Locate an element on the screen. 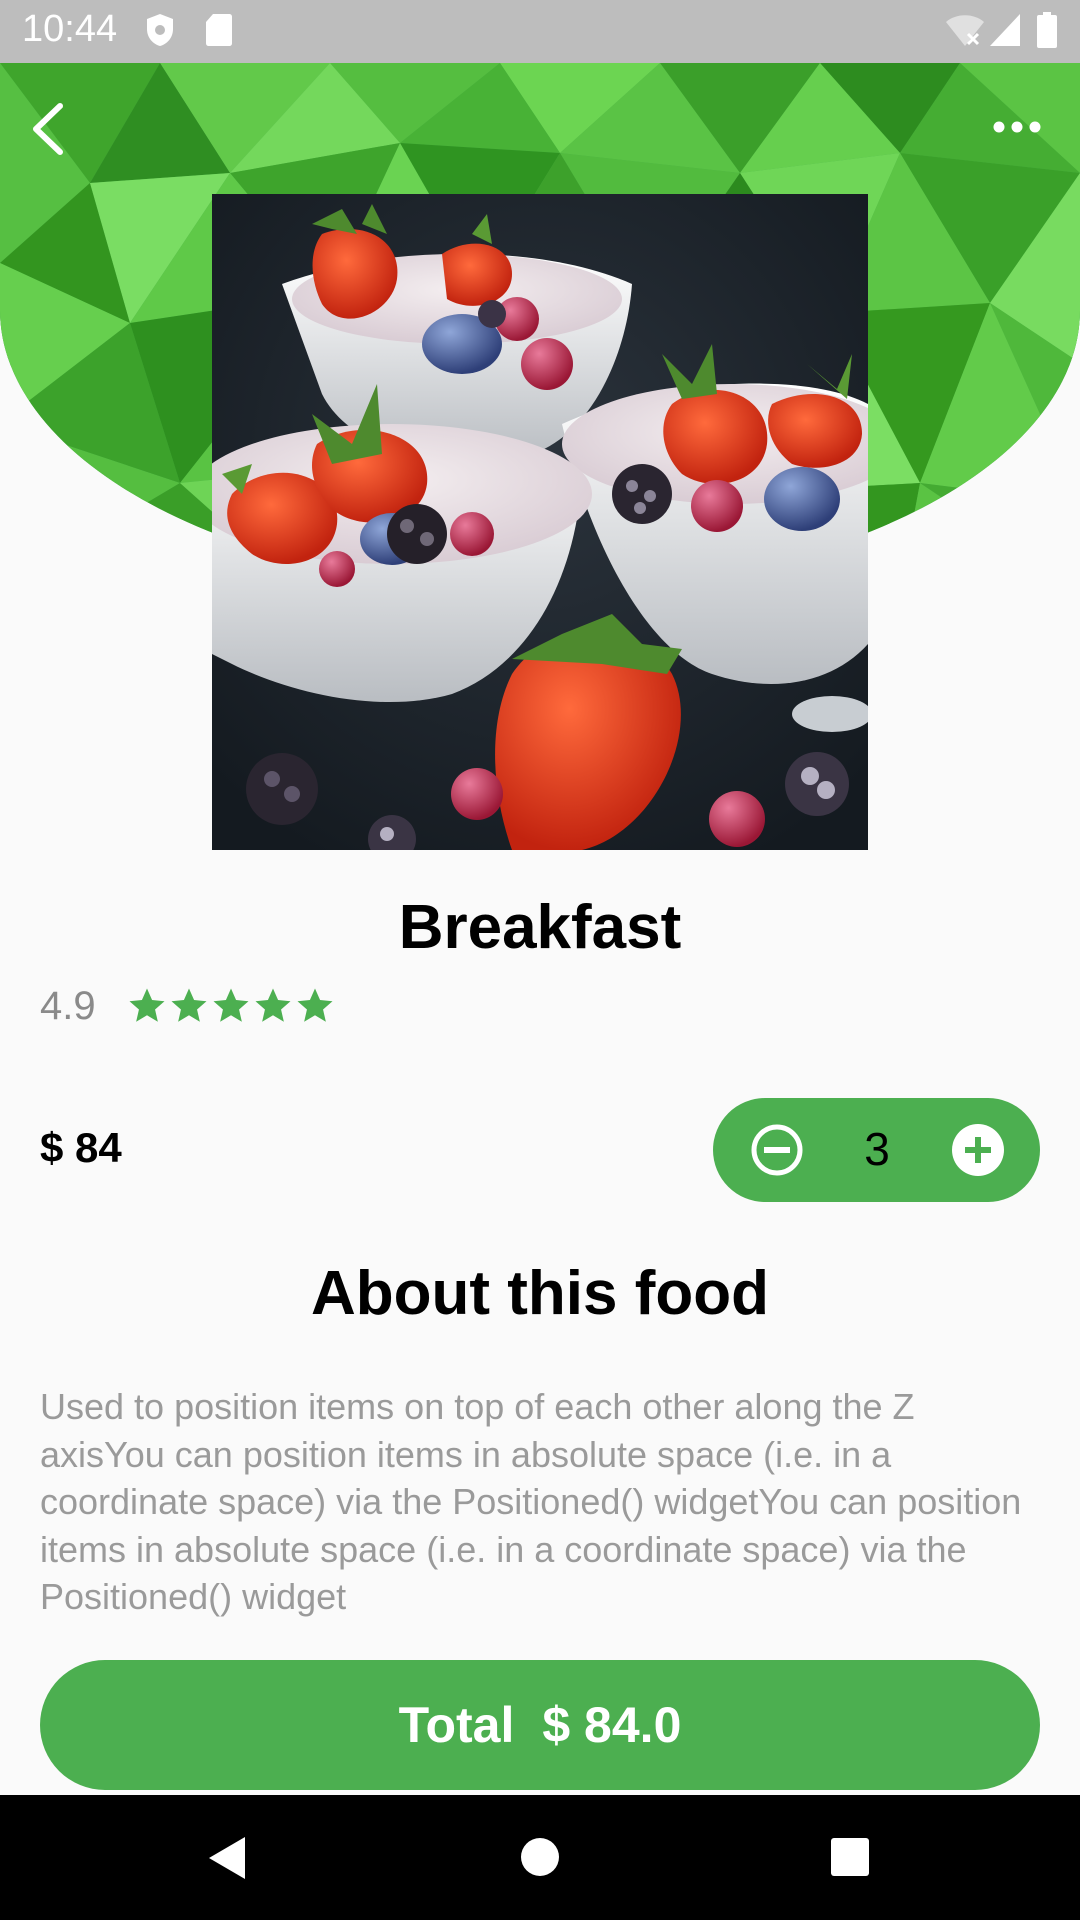 The image size is (1080, 1920). signal-icon is located at coordinates (1005, 30).